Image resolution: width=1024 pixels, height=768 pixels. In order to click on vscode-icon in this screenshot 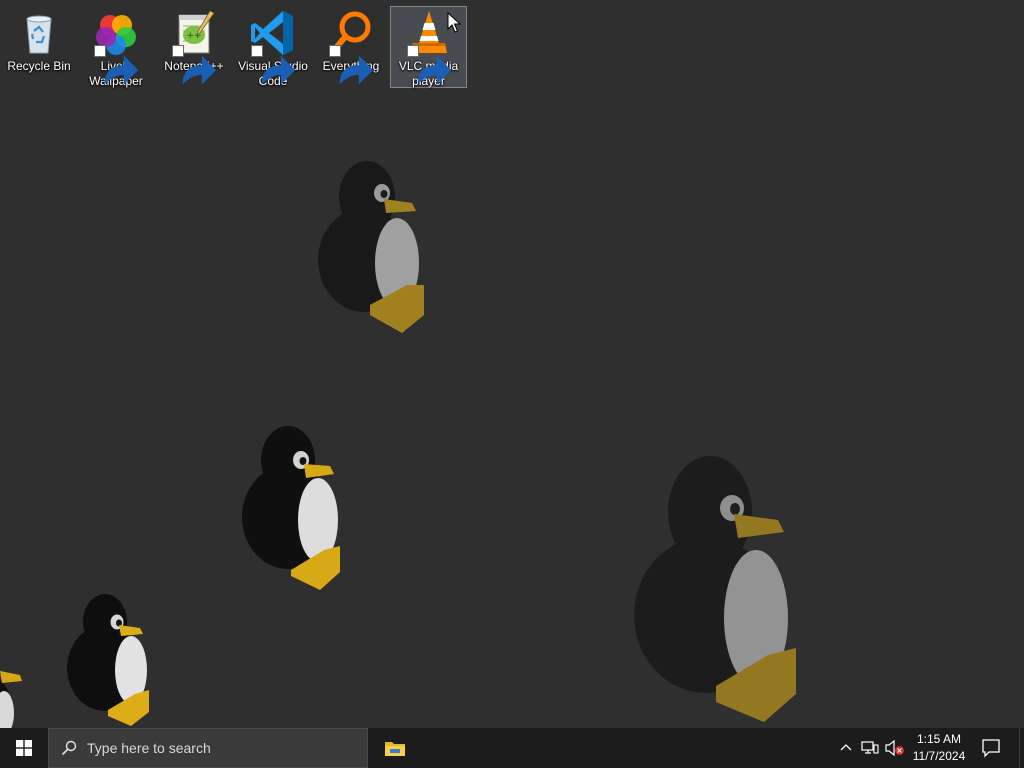, I will do `click(273, 47)`.